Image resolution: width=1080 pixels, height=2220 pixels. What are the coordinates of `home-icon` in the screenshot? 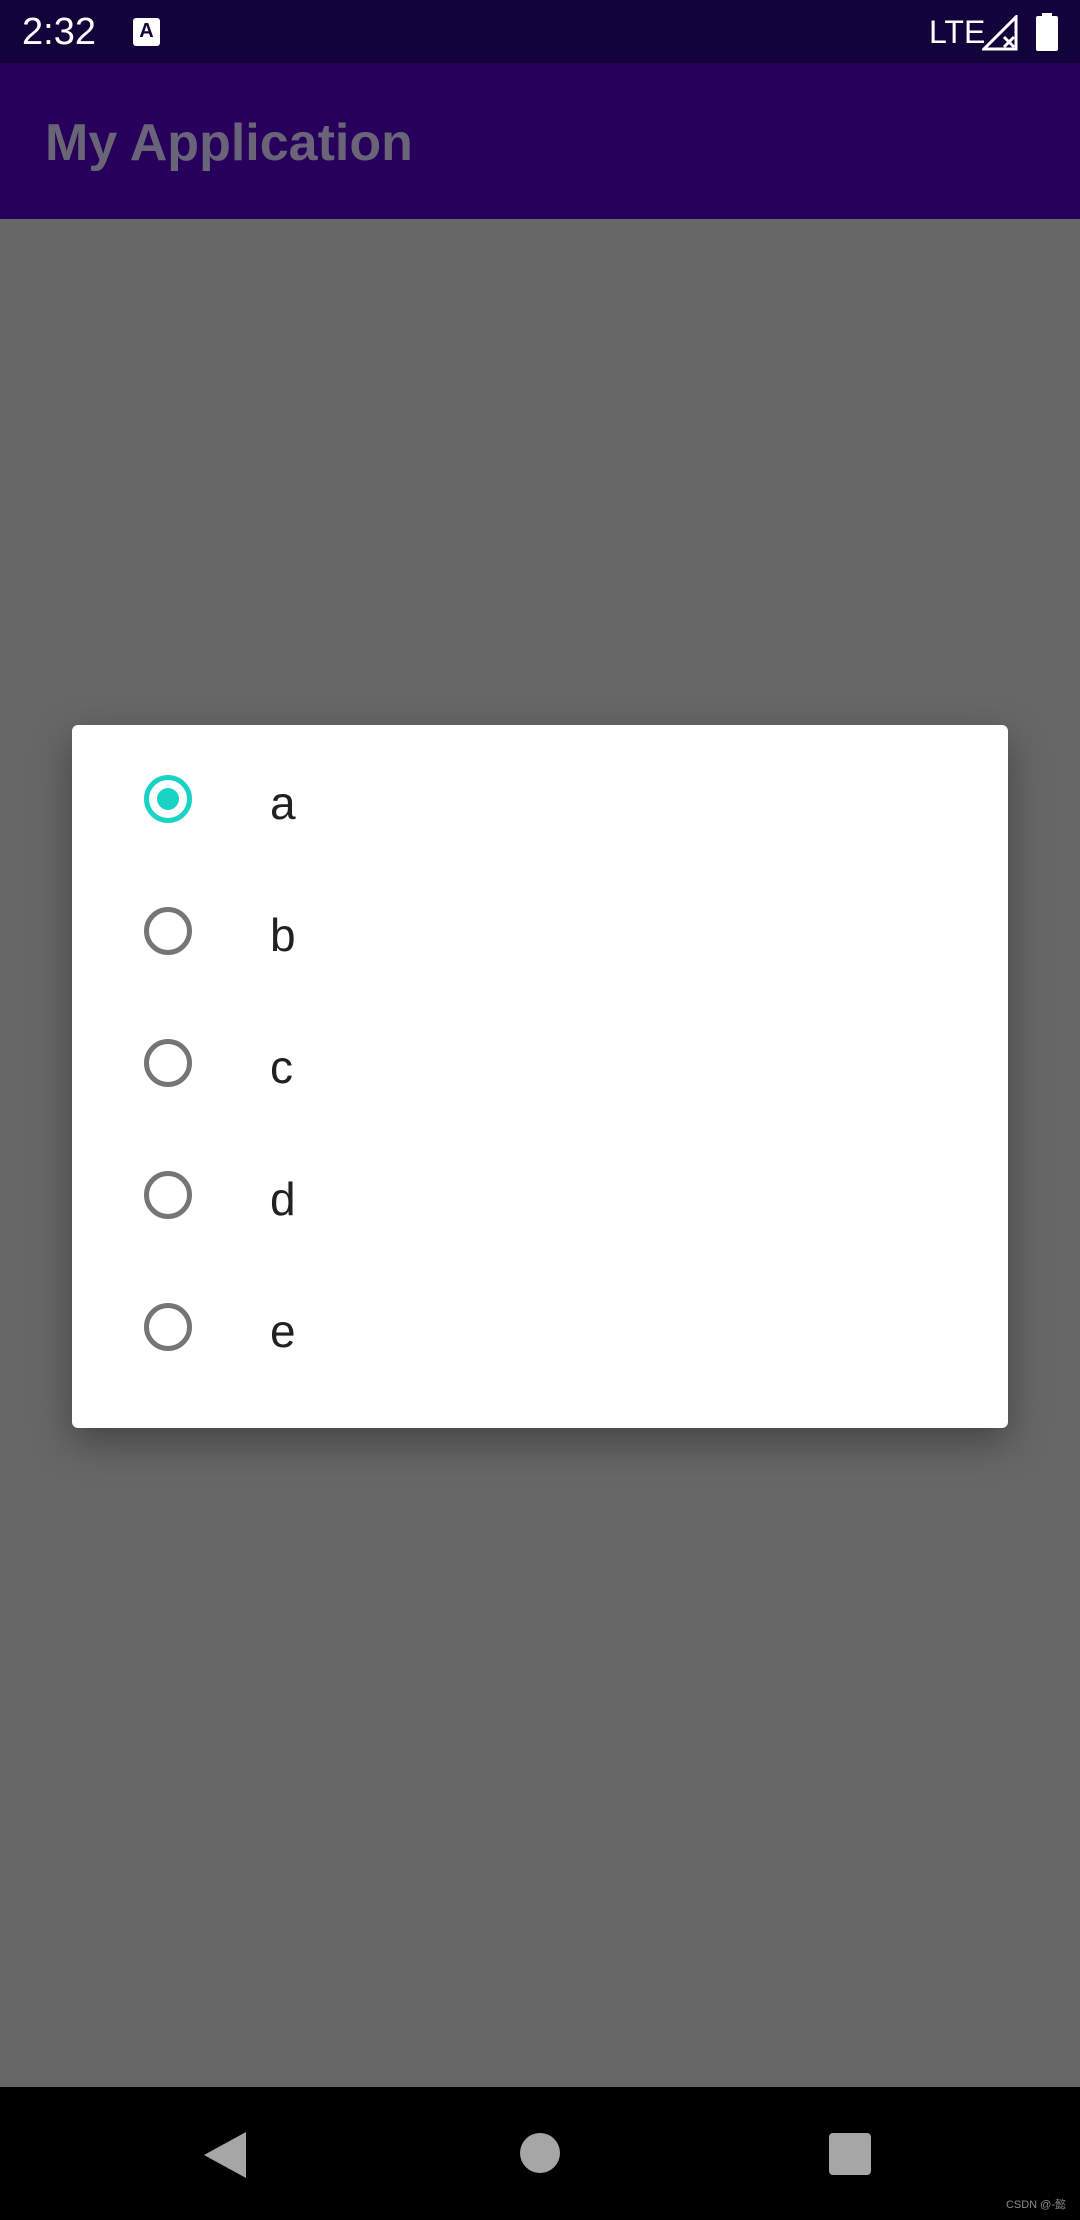 It's located at (540, 2153).